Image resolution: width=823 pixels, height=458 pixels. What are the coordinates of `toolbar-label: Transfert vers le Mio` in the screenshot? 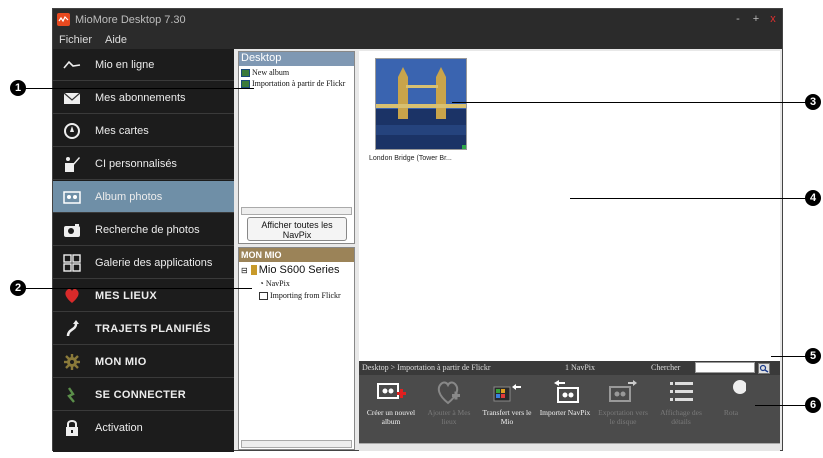 It's located at (507, 417).